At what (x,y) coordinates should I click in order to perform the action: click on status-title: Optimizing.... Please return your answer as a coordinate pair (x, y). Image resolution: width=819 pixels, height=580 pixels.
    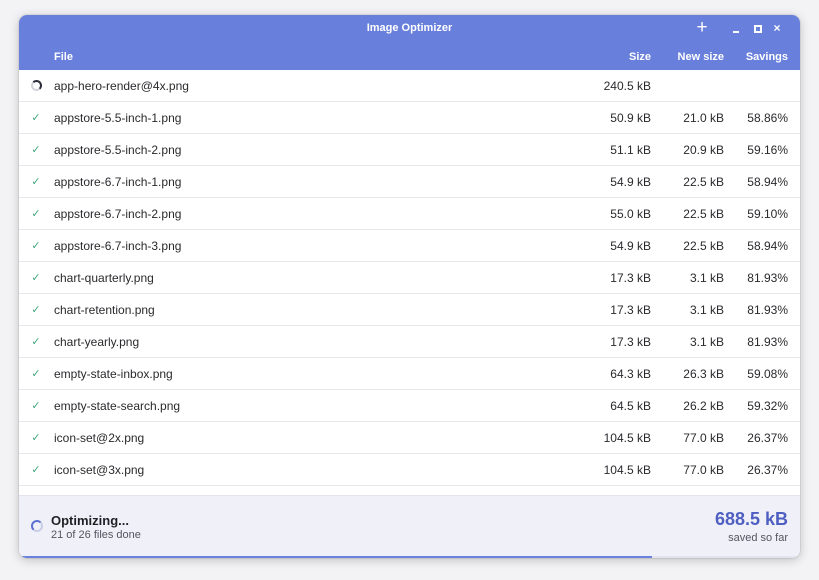
    Looking at the image, I should click on (90, 520).